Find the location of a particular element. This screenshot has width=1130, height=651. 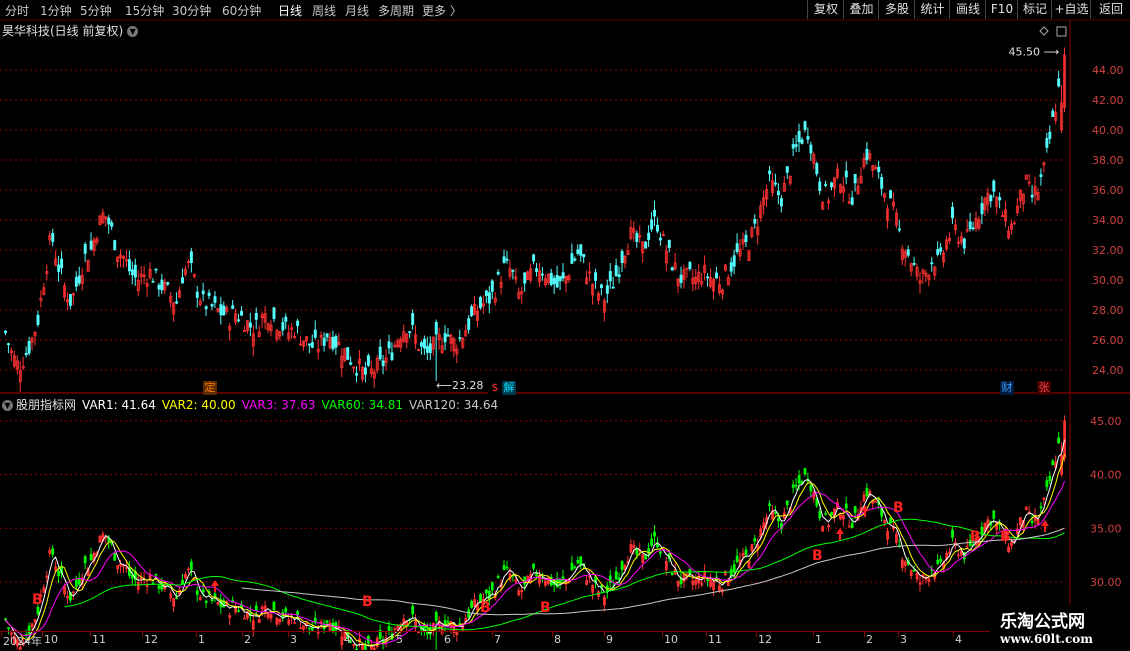

event-marker-3: 财 is located at coordinates (1007, 388).